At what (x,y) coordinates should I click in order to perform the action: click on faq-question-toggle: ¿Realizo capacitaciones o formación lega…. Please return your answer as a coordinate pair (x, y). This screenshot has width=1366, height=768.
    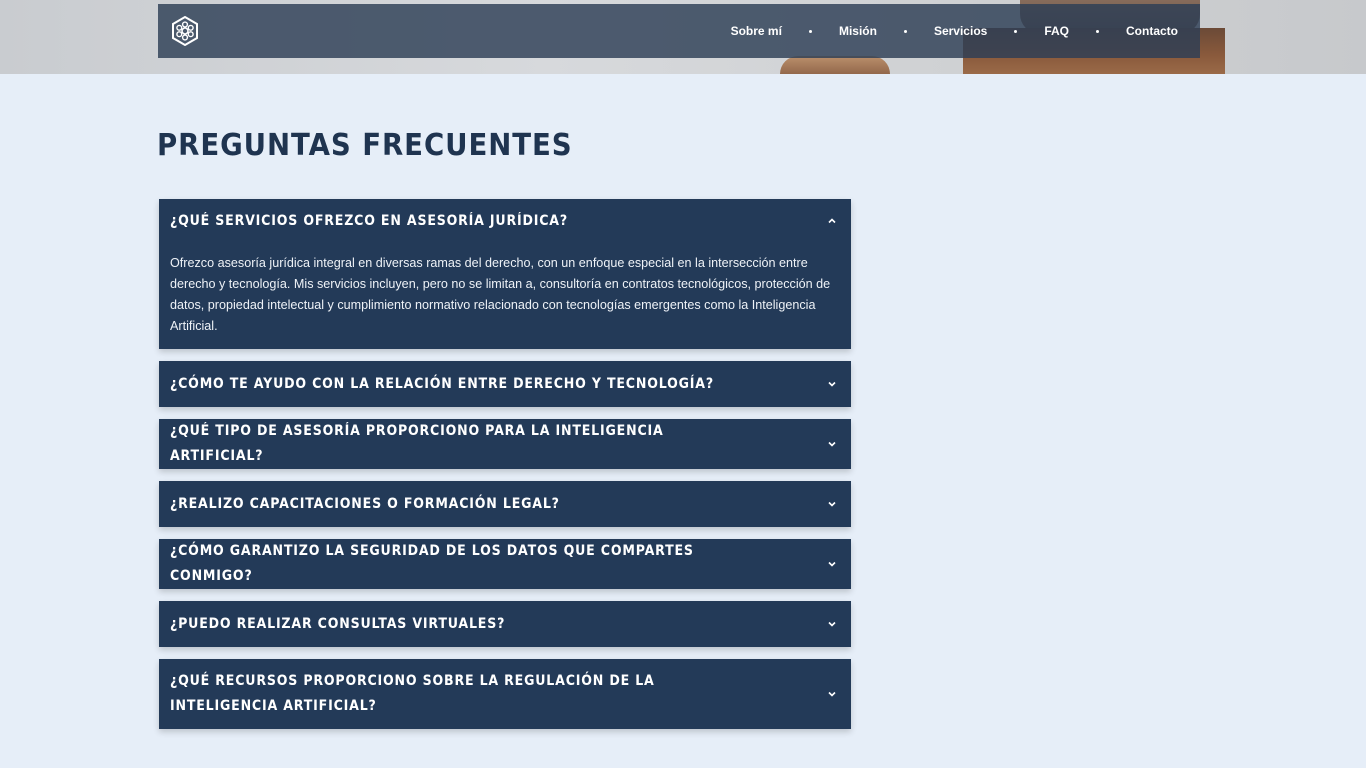
    Looking at the image, I should click on (505, 504).